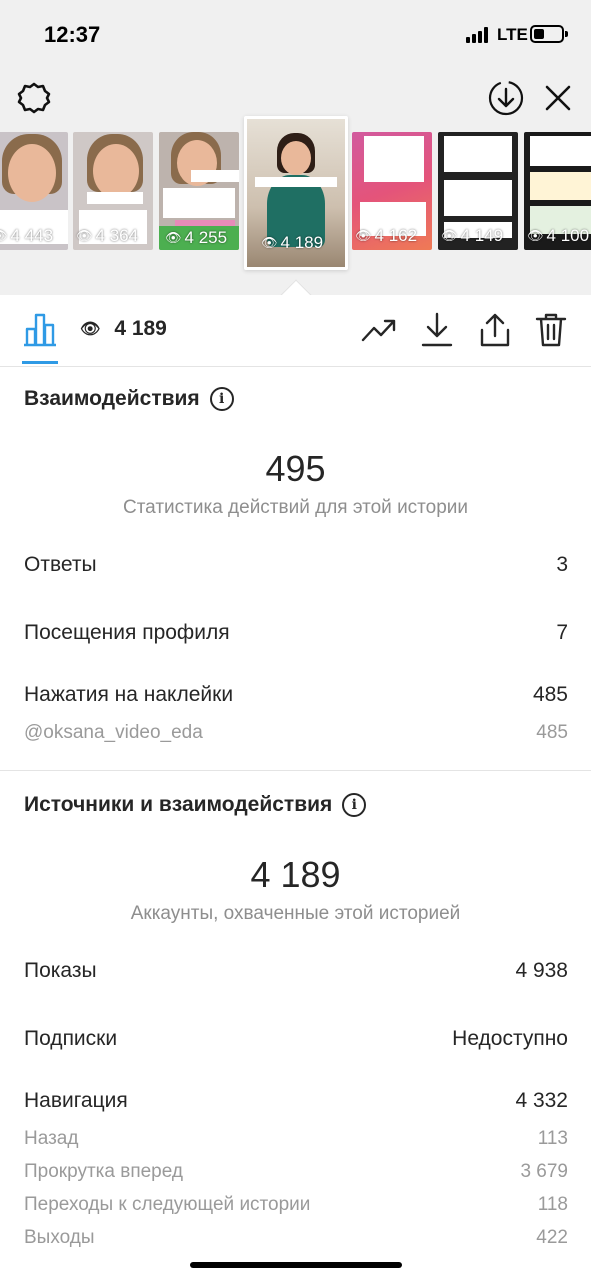  I want to click on stat-value: 3, so click(562, 564).